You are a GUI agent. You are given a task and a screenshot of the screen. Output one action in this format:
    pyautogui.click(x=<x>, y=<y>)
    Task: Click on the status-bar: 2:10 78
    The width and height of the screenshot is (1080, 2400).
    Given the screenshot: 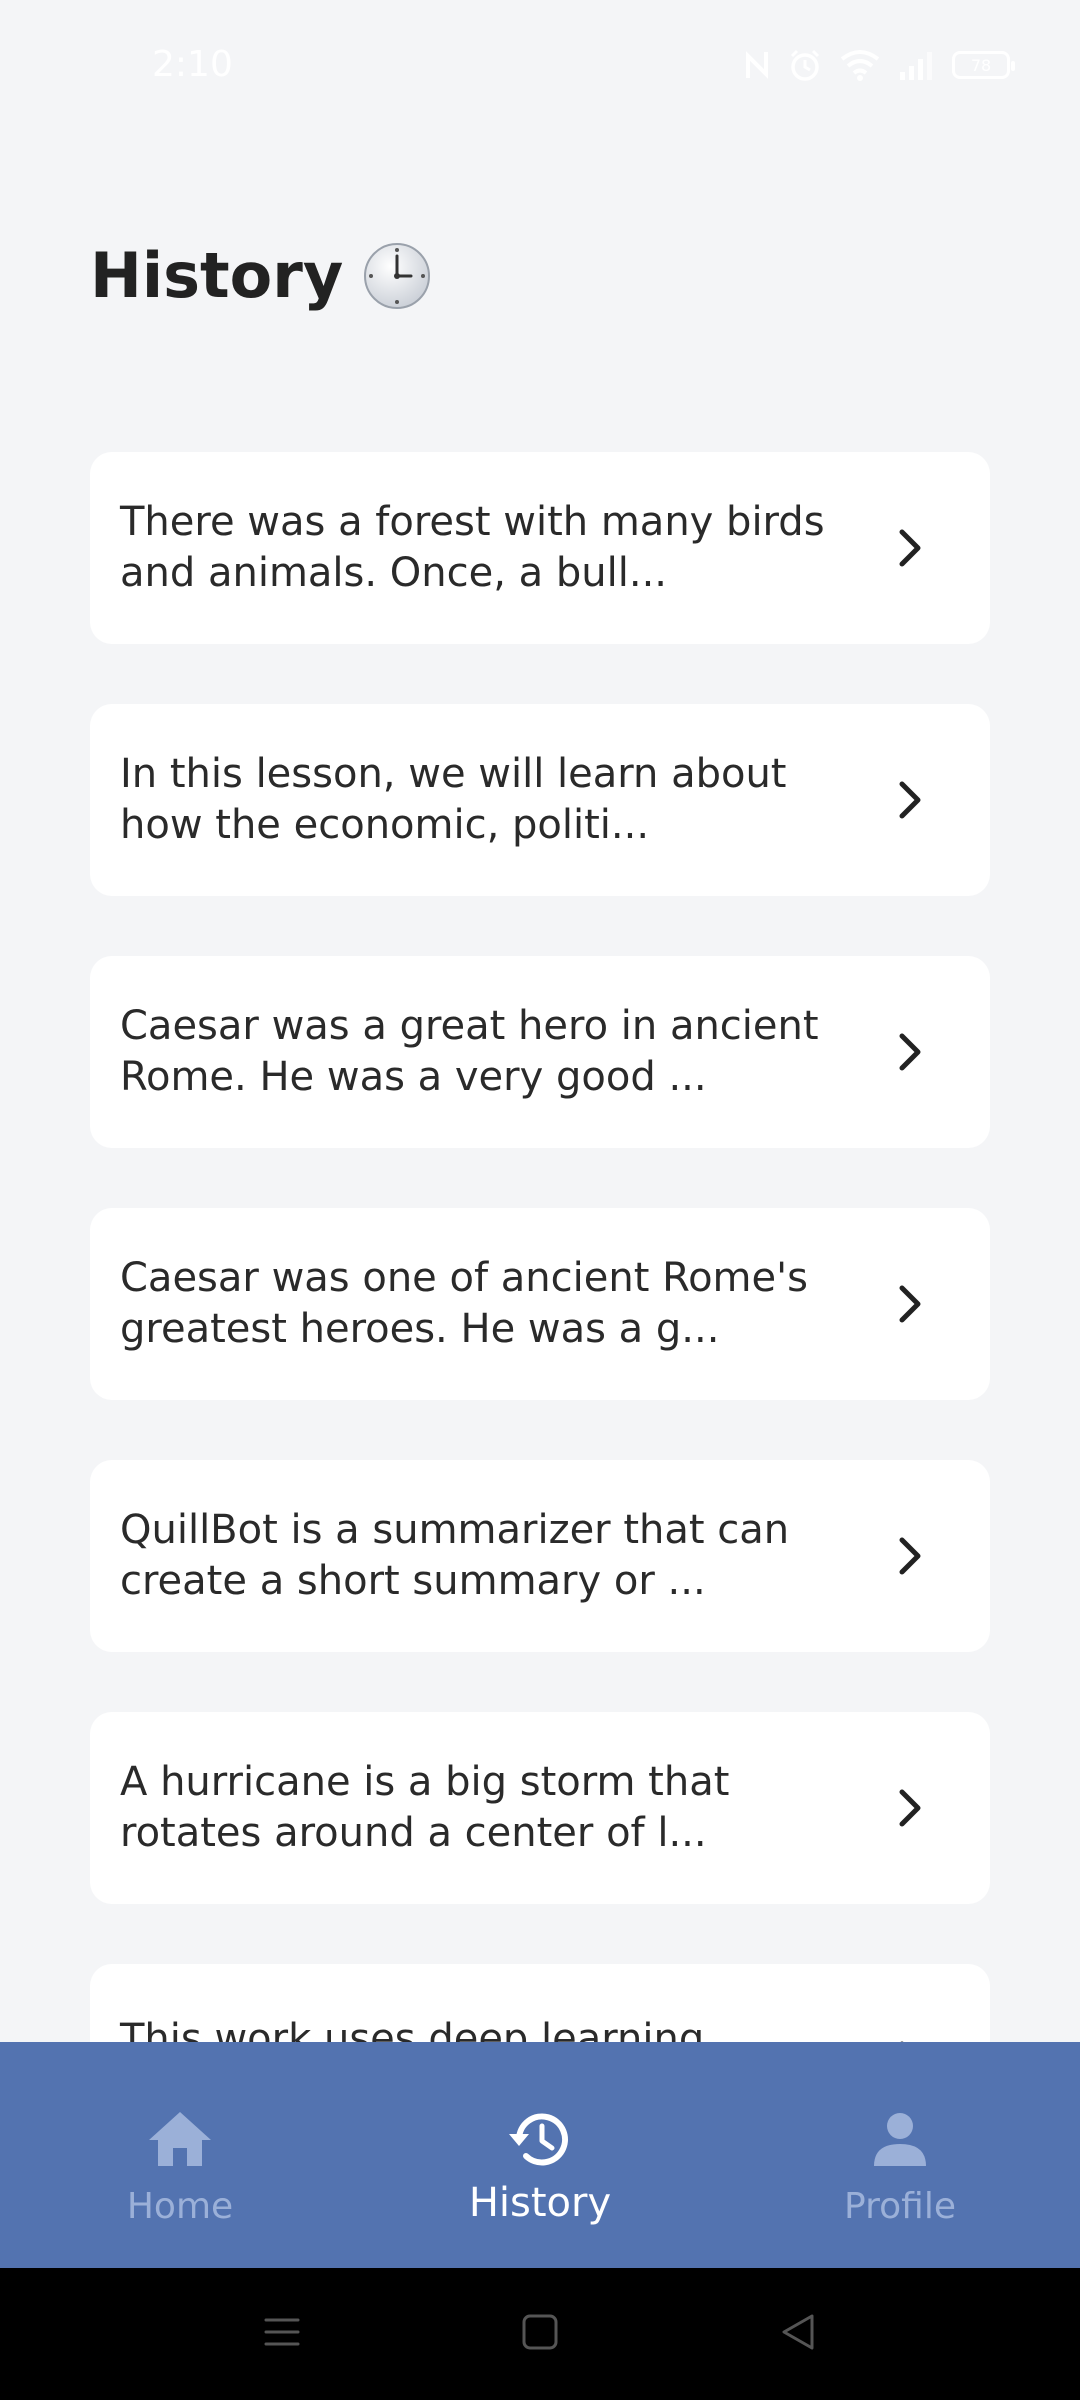 What is the action you would take?
    pyautogui.click(x=540, y=68)
    